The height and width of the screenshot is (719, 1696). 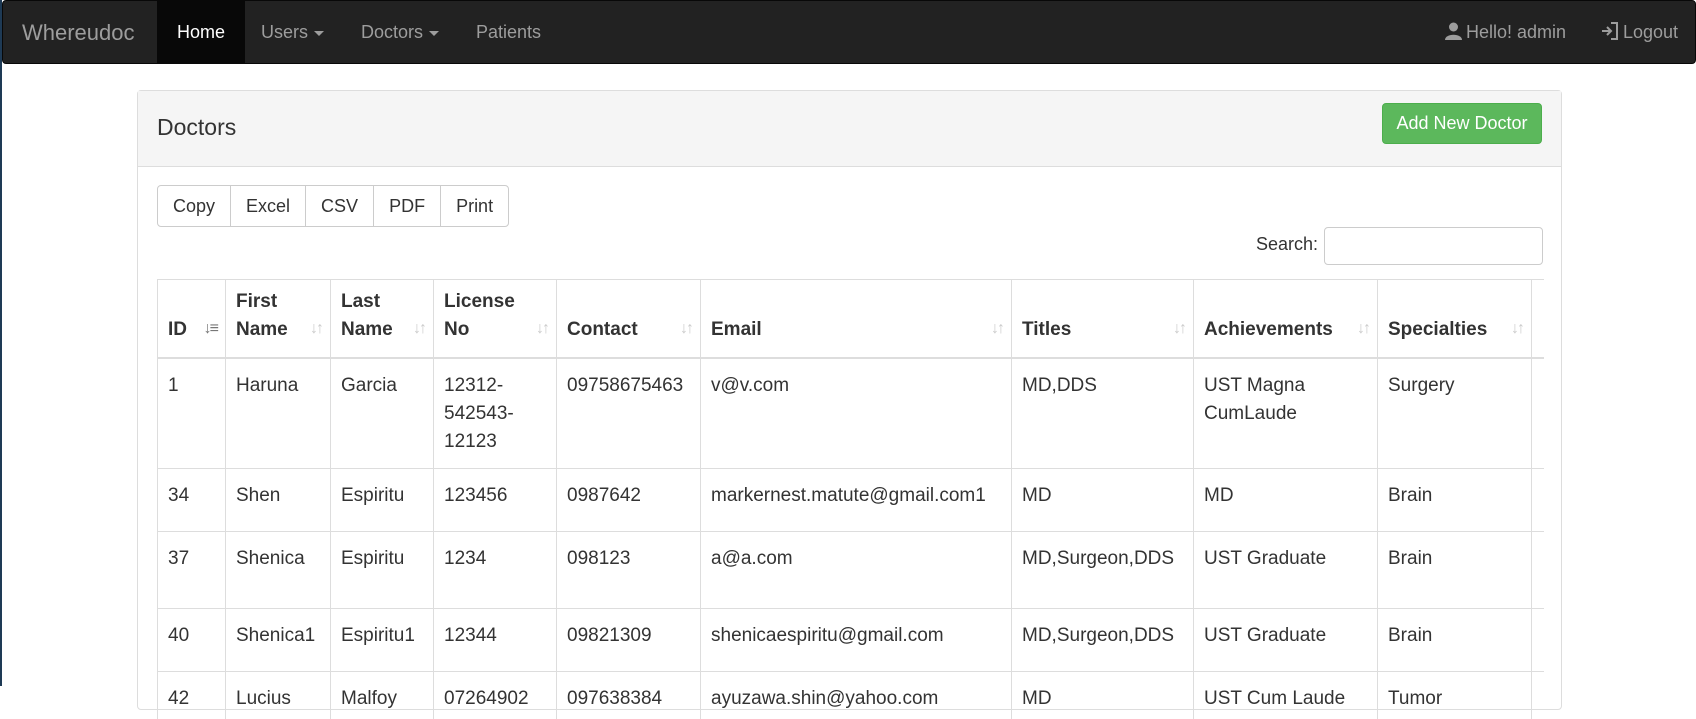 What do you see at coordinates (1454, 413) in the screenshot?
I see `cell-specialties: Surgery` at bounding box center [1454, 413].